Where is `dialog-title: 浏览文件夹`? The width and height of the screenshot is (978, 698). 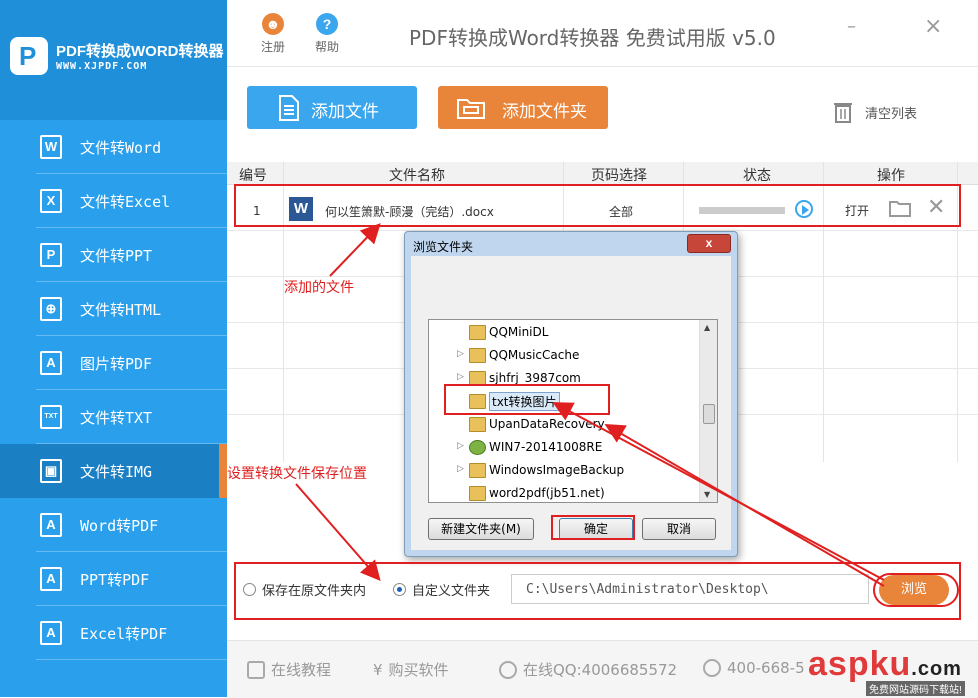 dialog-title: 浏览文件夹 is located at coordinates (443, 247).